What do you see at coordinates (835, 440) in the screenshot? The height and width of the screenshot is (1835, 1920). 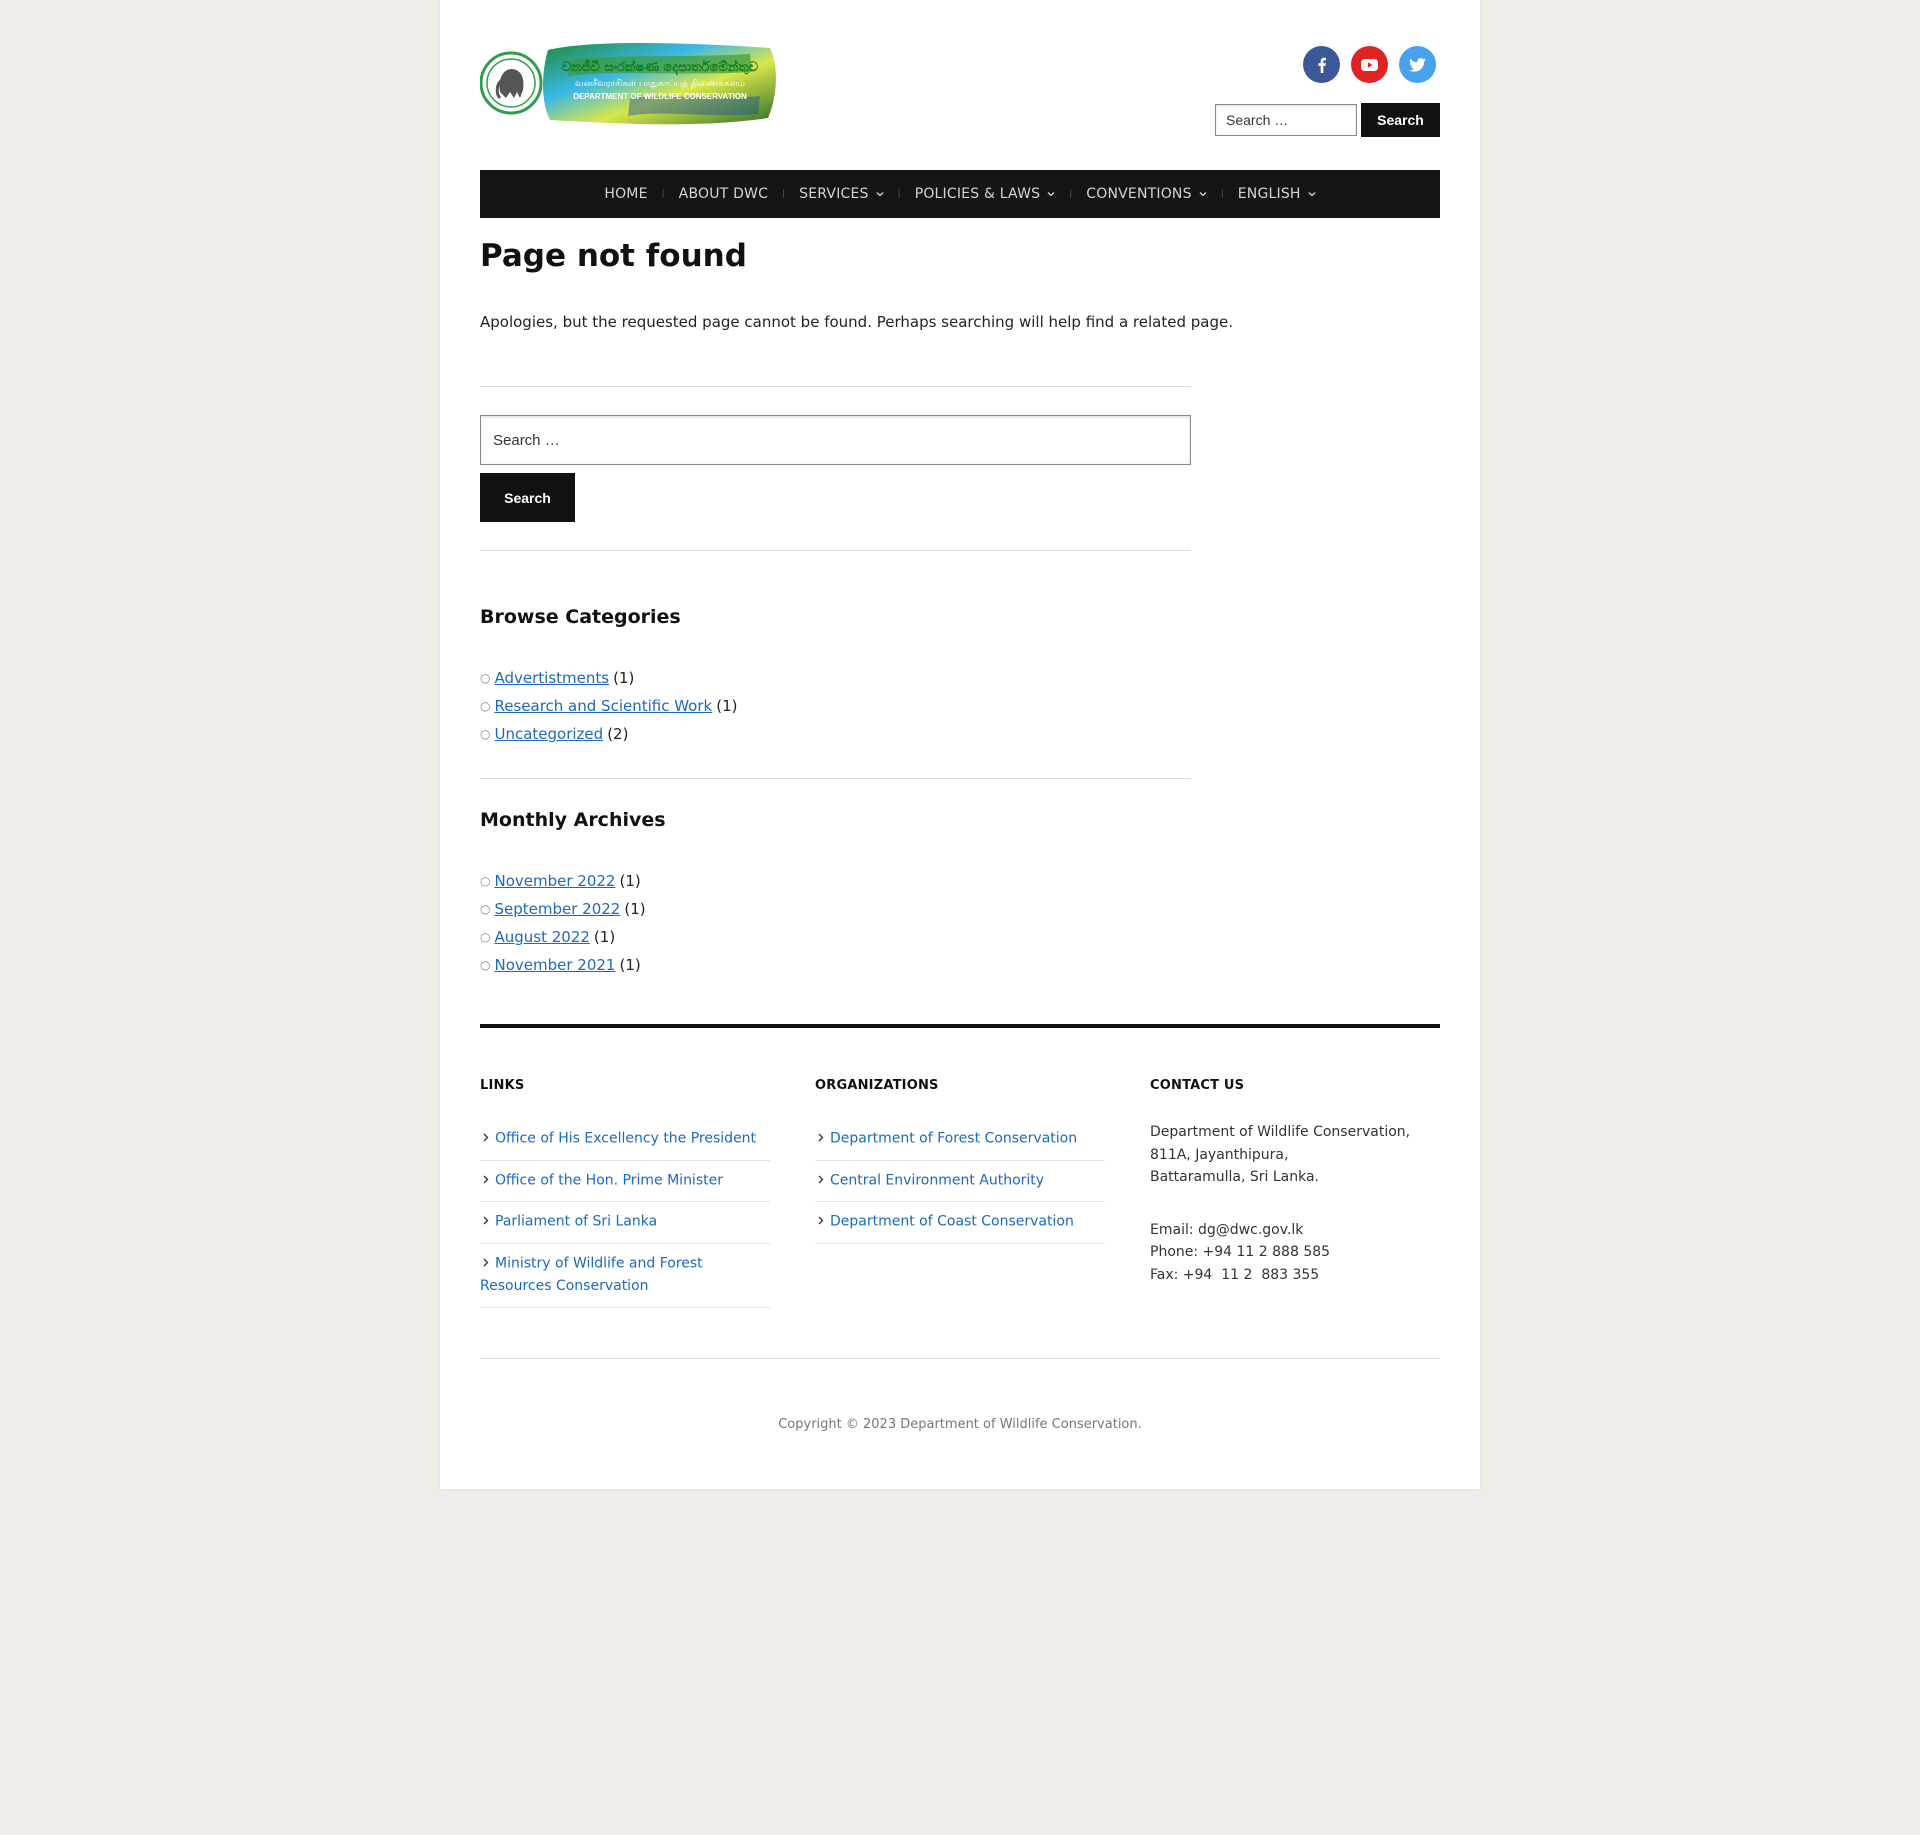 I see `main-search-input` at bounding box center [835, 440].